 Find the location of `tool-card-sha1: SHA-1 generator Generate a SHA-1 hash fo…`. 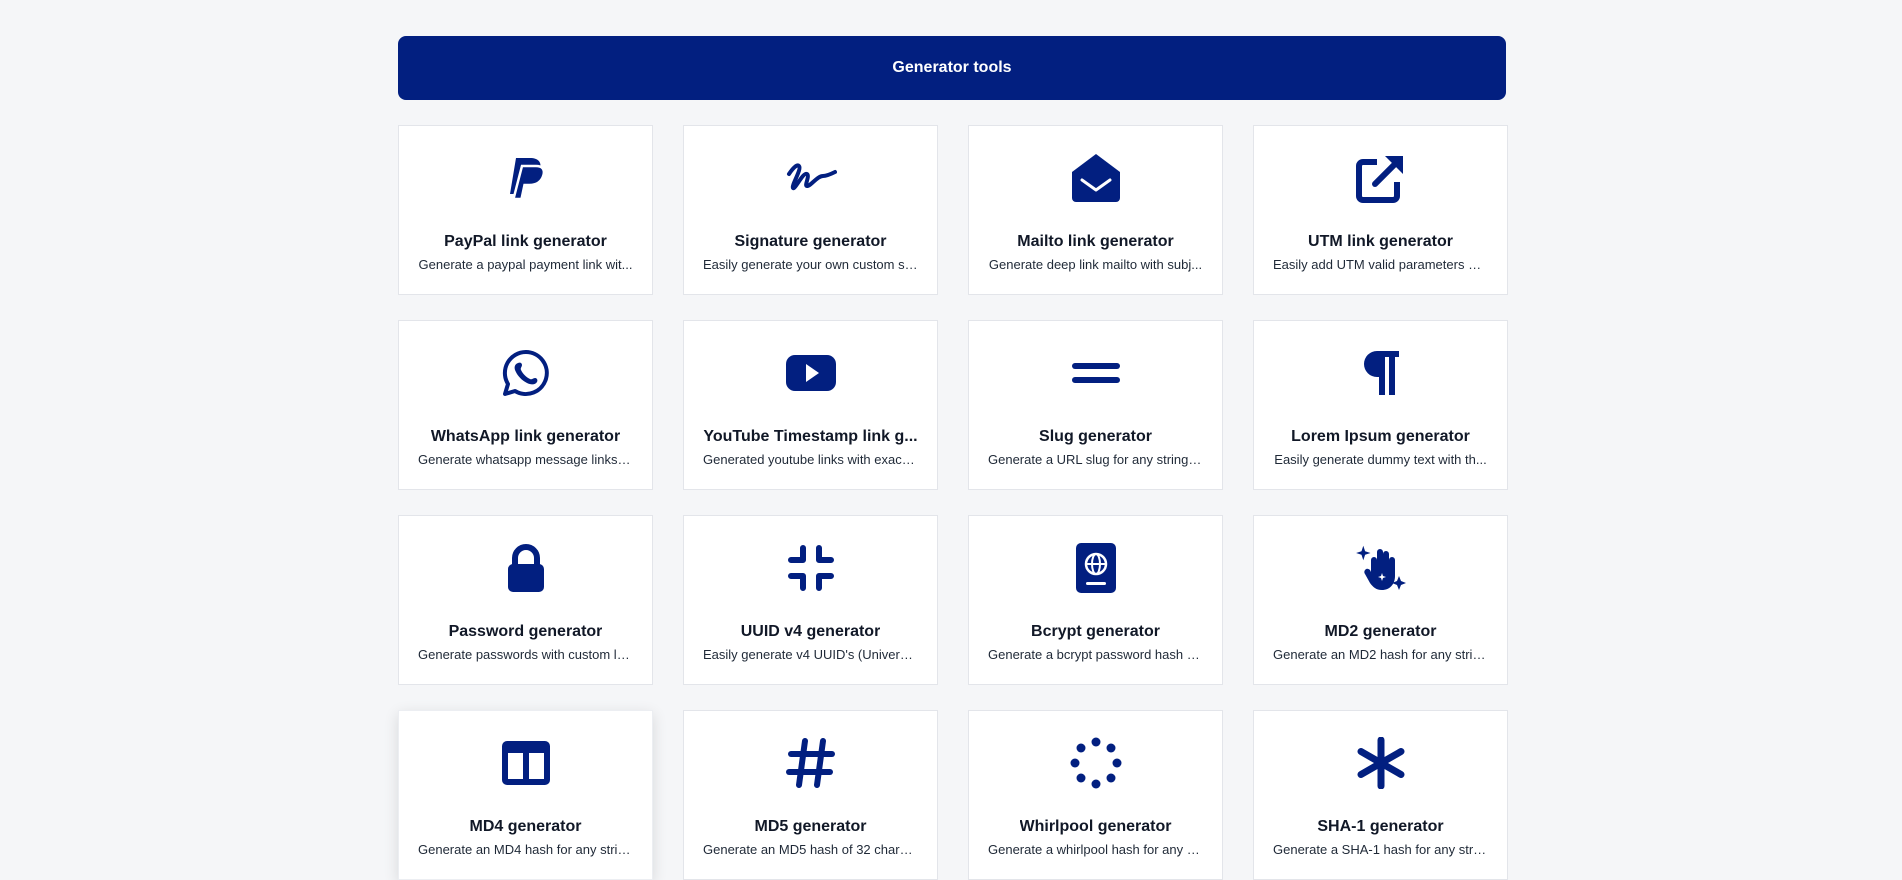

tool-card-sha1: SHA-1 generator Generate a SHA-1 hash fo… is located at coordinates (1380, 795).